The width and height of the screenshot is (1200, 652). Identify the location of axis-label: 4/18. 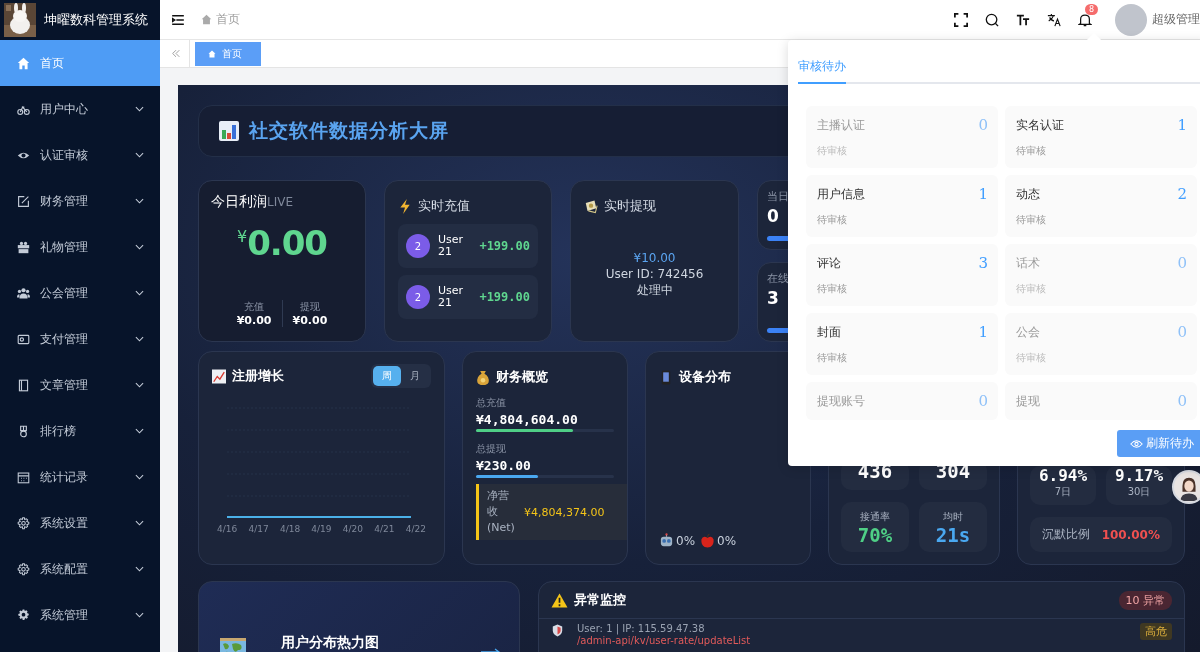
(290, 529).